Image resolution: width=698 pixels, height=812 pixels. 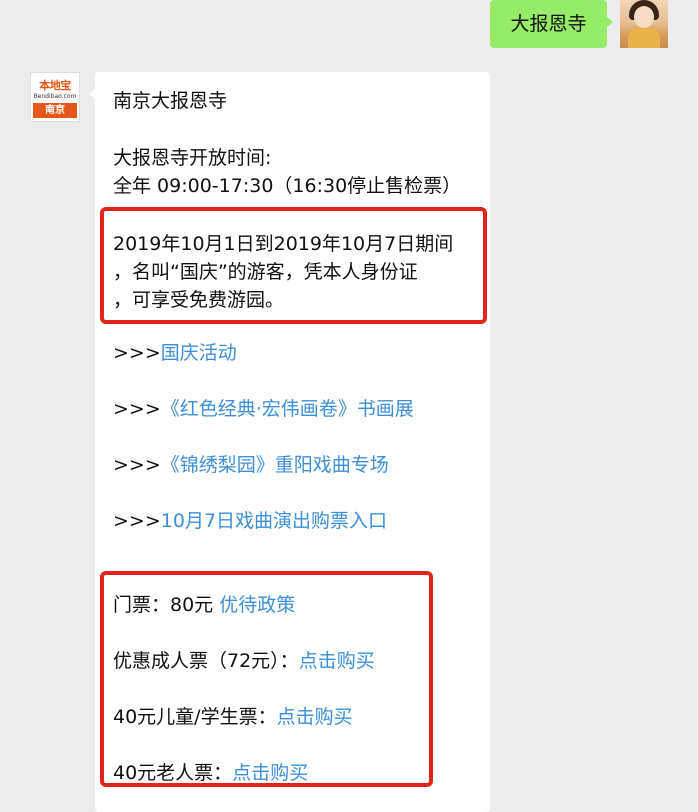 What do you see at coordinates (195, 717) in the screenshot?
I see `child-ticket-label: 40元儿童/学生票：` at bounding box center [195, 717].